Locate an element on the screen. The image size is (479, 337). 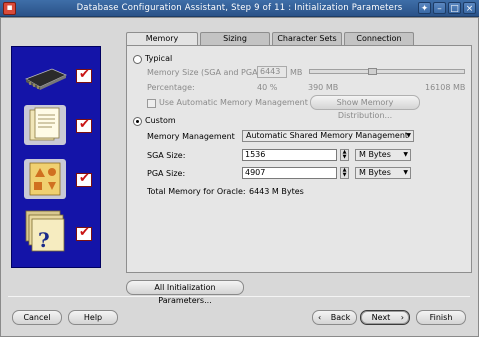
pga-unit-value: M Bytes is located at coordinates (375, 172).